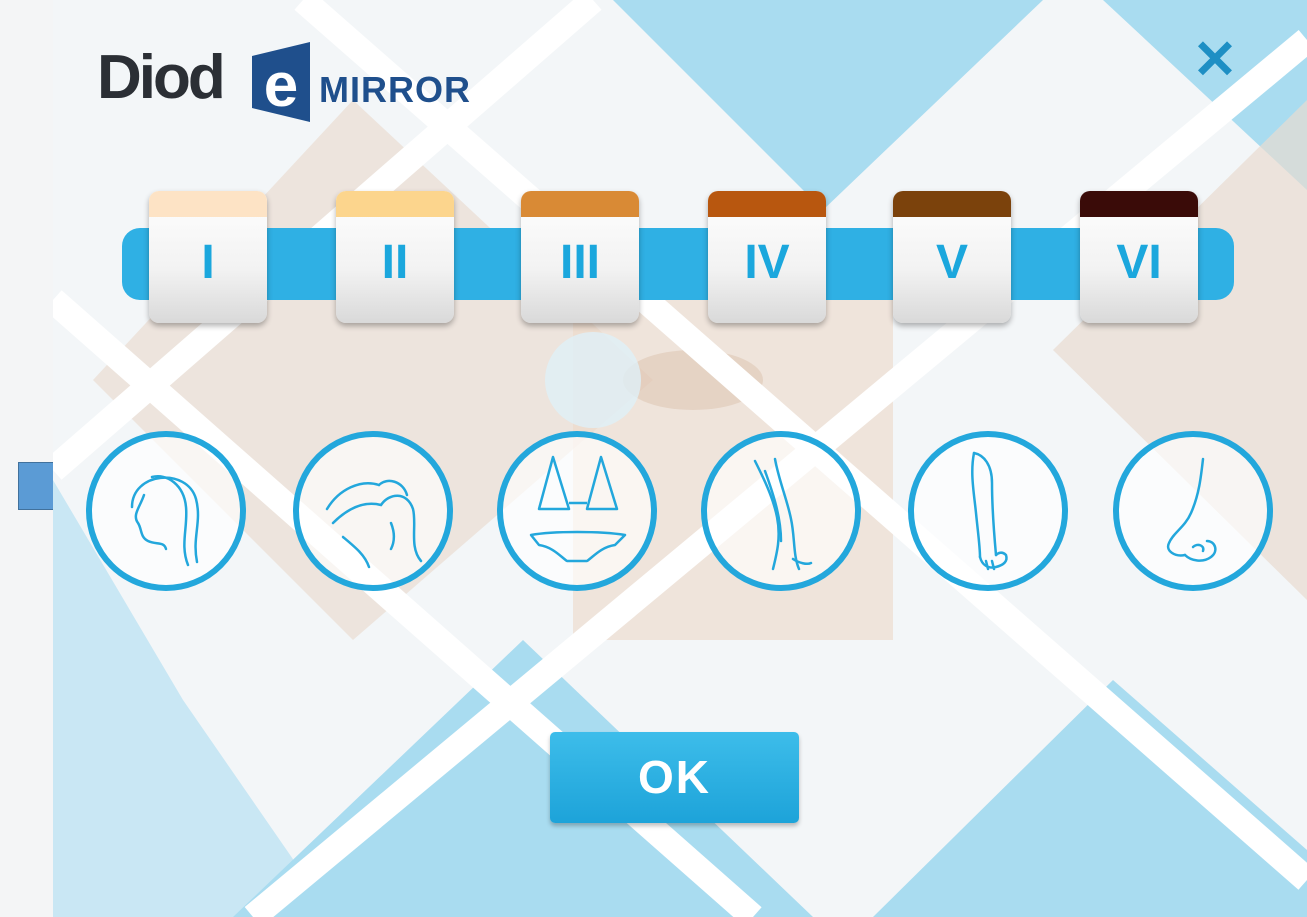 This screenshot has width=1307, height=917. I want to click on close-icon: ✕, so click(1215, 60).